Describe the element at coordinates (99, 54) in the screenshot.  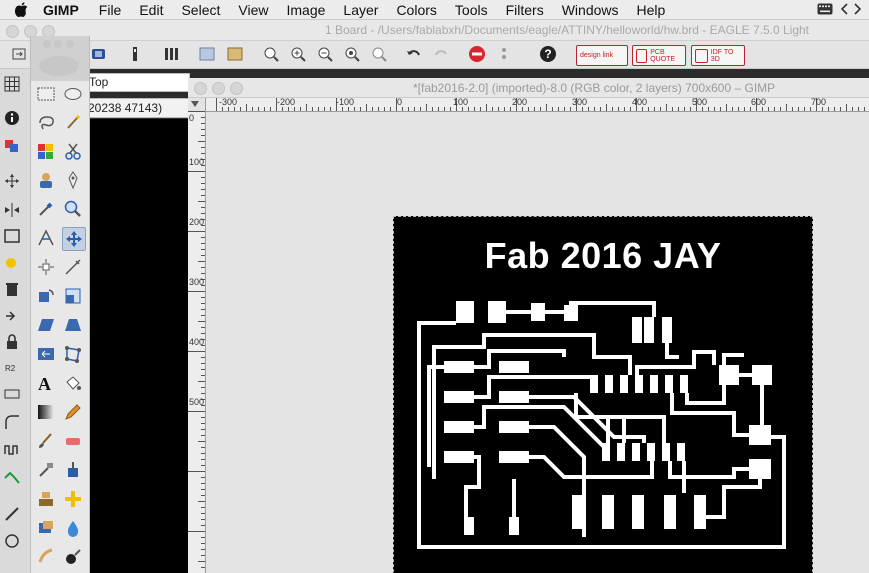
I see `cam-icon` at that location.